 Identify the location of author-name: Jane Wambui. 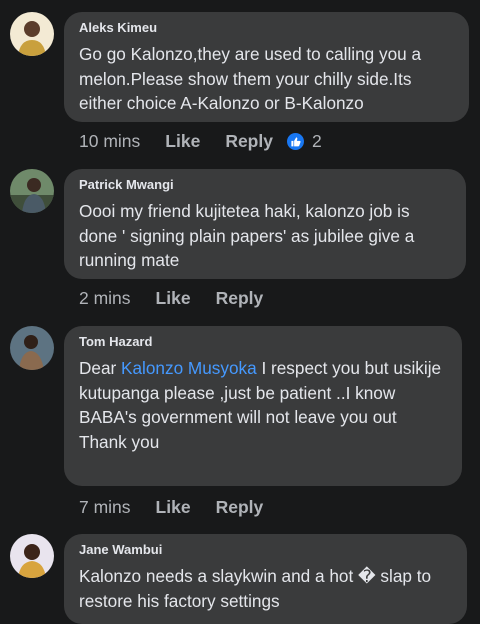
(266, 550).